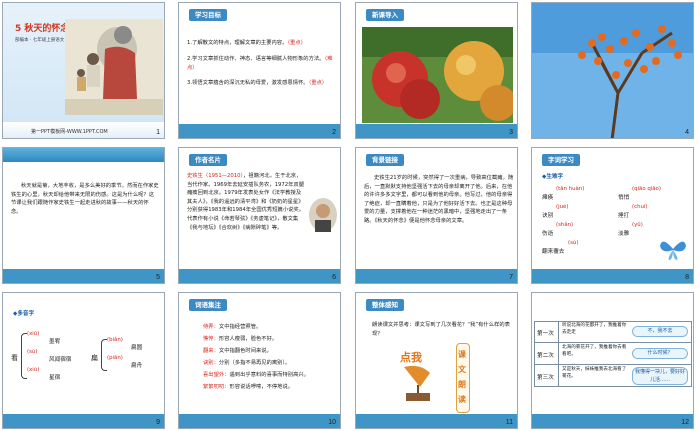  I want to click on slide-6-section-tag: 作者名片, so click(208, 160).